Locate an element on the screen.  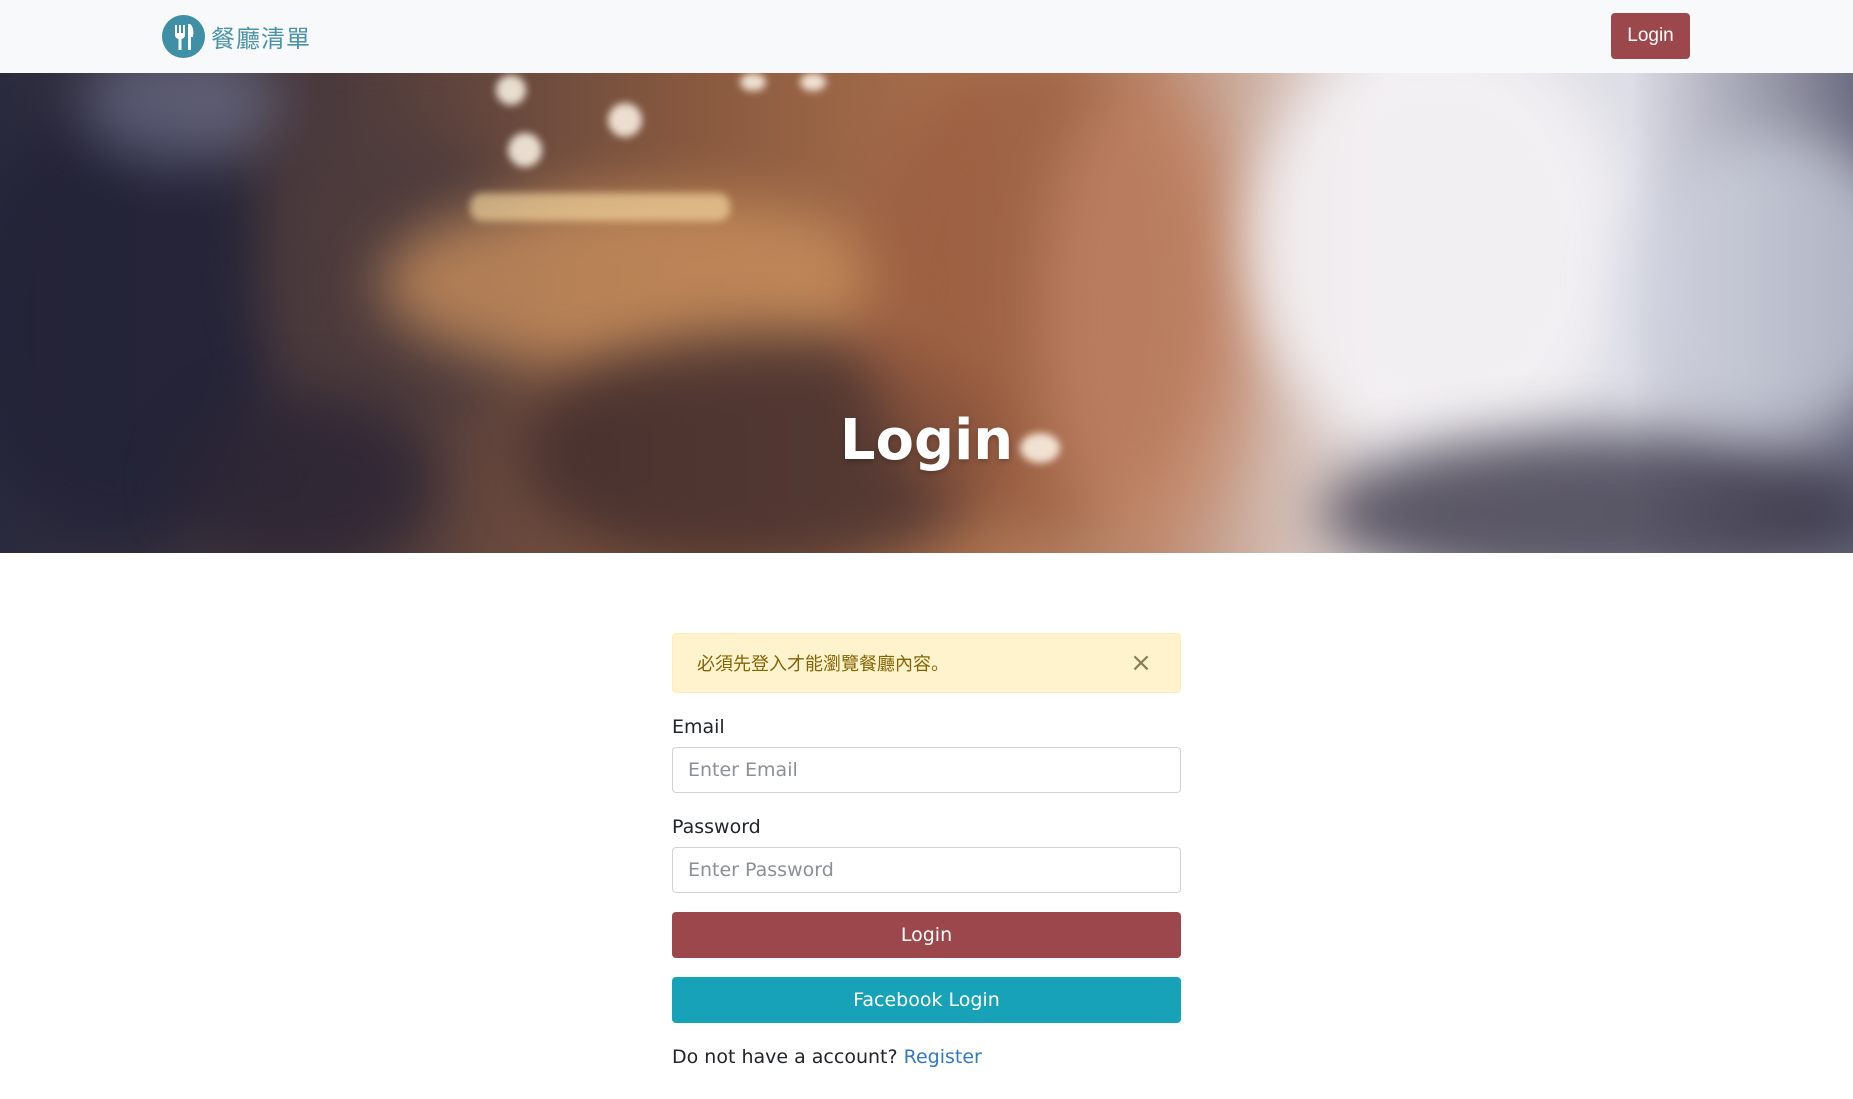
password-field is located at coordinates (926, 870).